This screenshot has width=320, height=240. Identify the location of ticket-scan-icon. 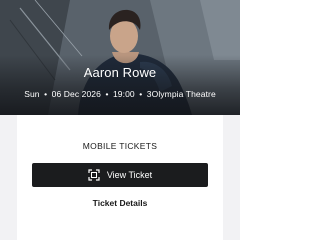
(94, 175).